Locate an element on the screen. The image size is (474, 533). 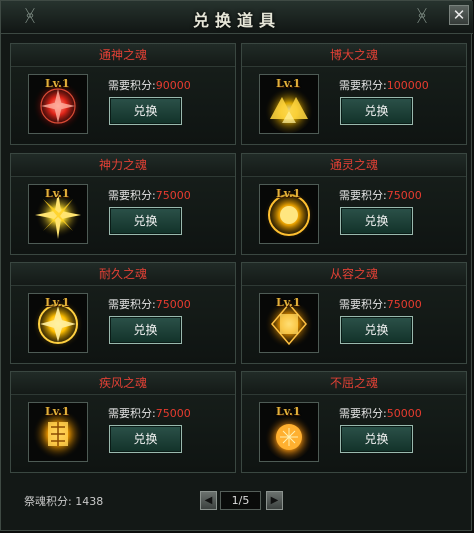
cost-text: 需要积分:50000 is located at coordinates (380, 413).